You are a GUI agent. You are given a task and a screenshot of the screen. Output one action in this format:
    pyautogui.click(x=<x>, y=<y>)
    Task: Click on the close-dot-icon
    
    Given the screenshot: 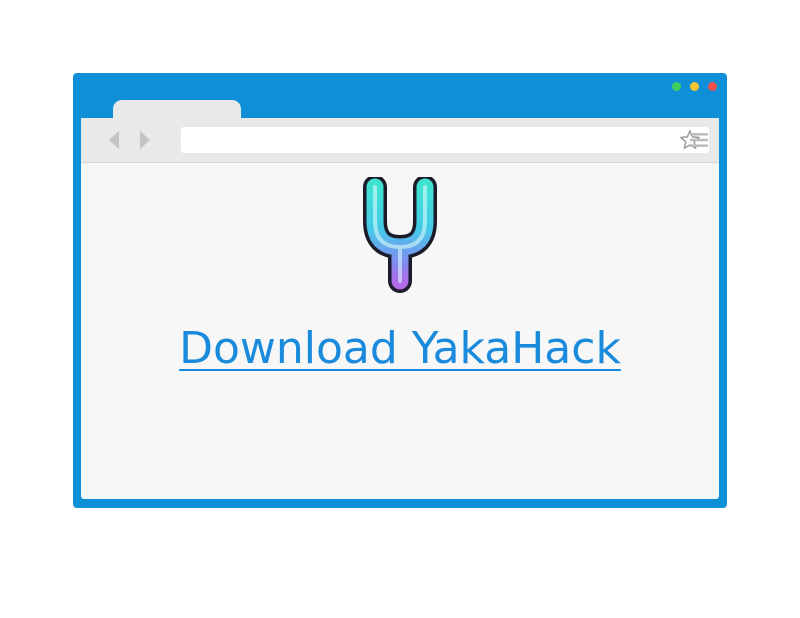 What is the action you would take?
    pyautogui.click(x=712, y=86)
    